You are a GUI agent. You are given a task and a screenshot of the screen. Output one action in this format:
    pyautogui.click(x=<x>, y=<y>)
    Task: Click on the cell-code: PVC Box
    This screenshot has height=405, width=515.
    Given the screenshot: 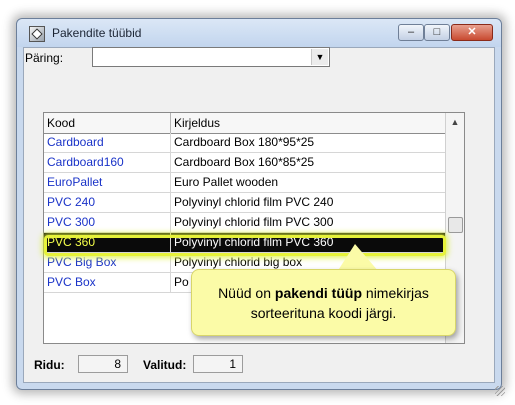 What is the action you would take?
    pyautogui.click(x=107, y=282)
    